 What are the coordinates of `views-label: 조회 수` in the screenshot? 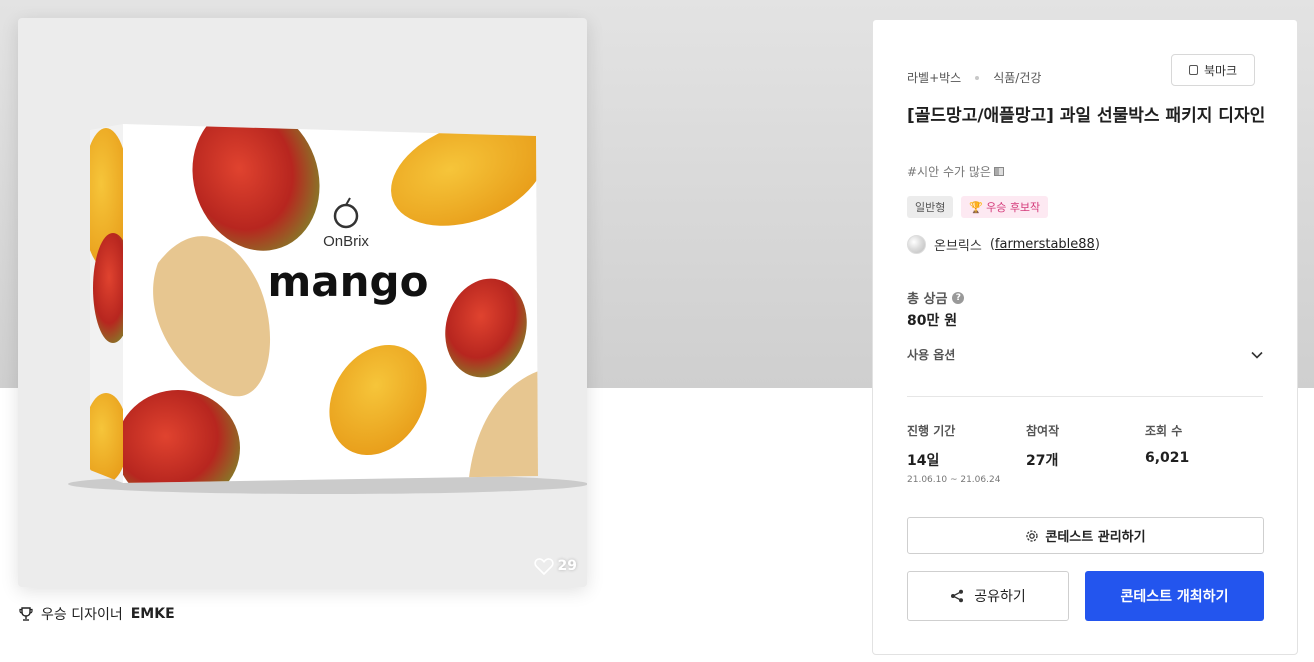 It's located at (1164, 431).